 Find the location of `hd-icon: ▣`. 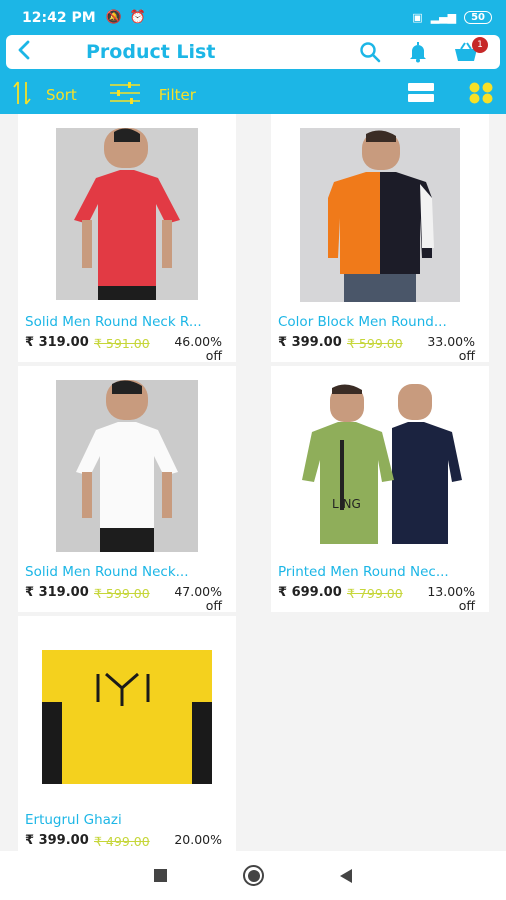

hd-icon: ▣ is located at coordinates (417, 17).